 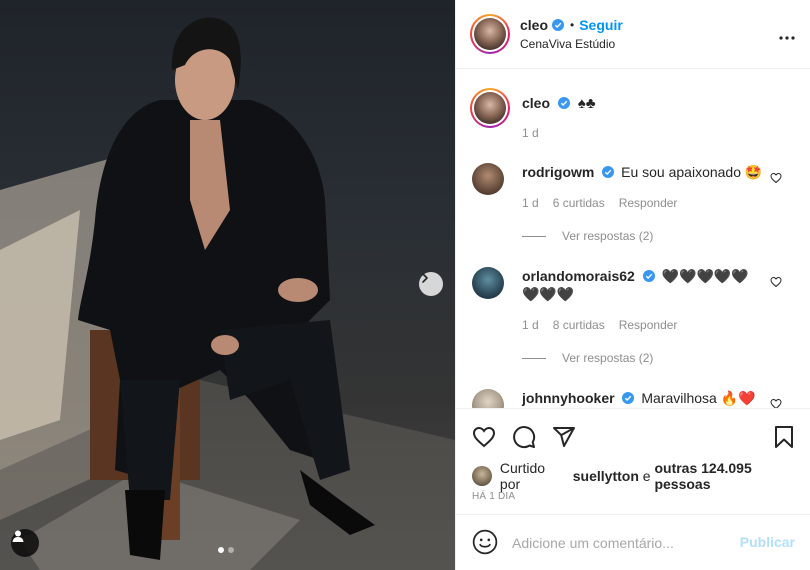 What do you see at coordinates (522, 476) in the screenshot?
I see `likes-prefix: Curtido por` at bounding box center [522, 476].